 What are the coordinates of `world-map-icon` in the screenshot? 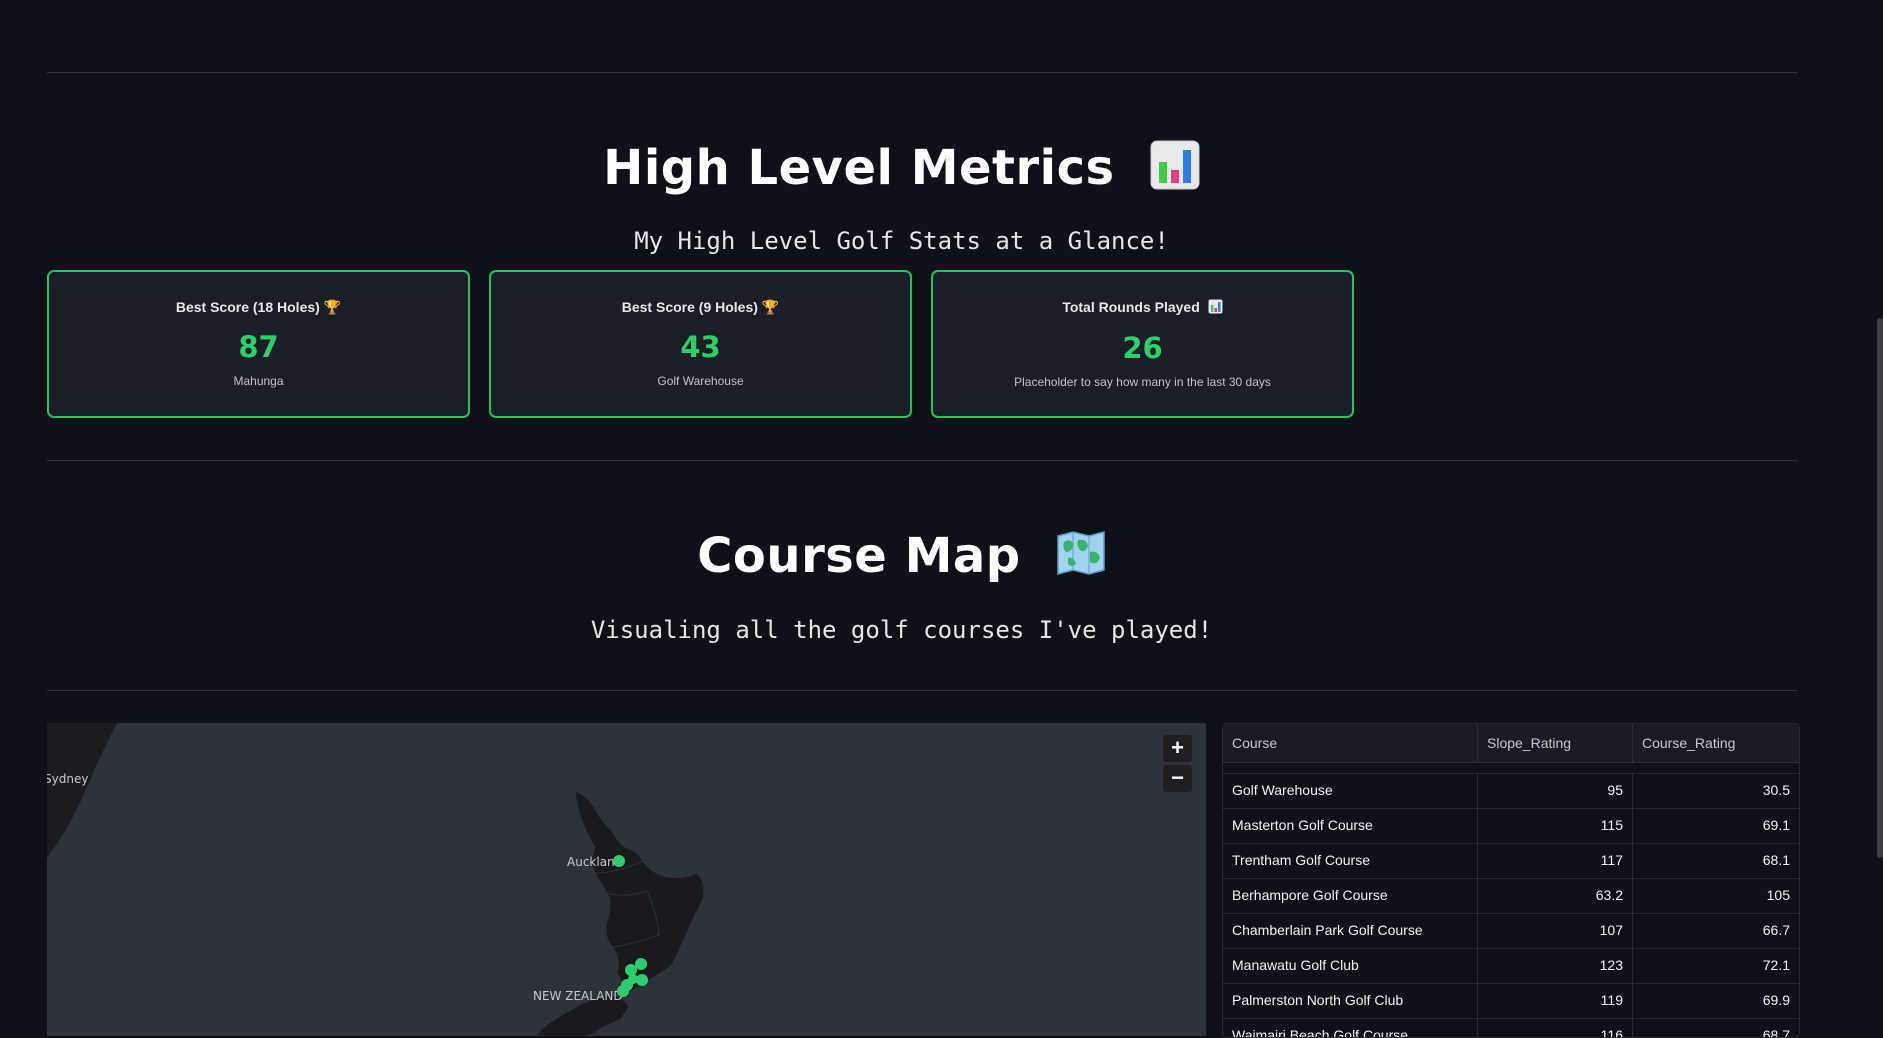 It's located at (1081, 559).